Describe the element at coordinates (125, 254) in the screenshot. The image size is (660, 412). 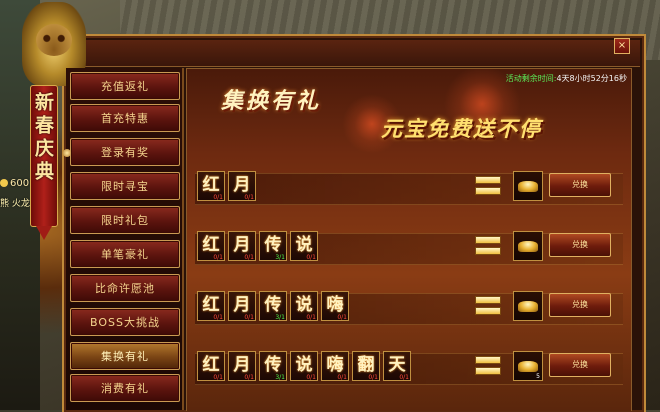
I see `sidebar-item-single-recharge: 单笔豪礼` at that location.